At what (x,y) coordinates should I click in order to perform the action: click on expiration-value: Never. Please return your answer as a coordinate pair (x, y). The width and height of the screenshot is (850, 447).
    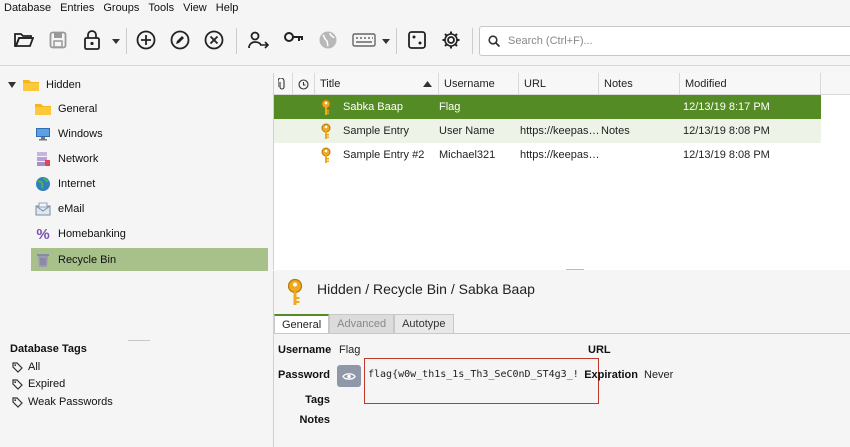
    Looking at the image, I should click on (659, 375).